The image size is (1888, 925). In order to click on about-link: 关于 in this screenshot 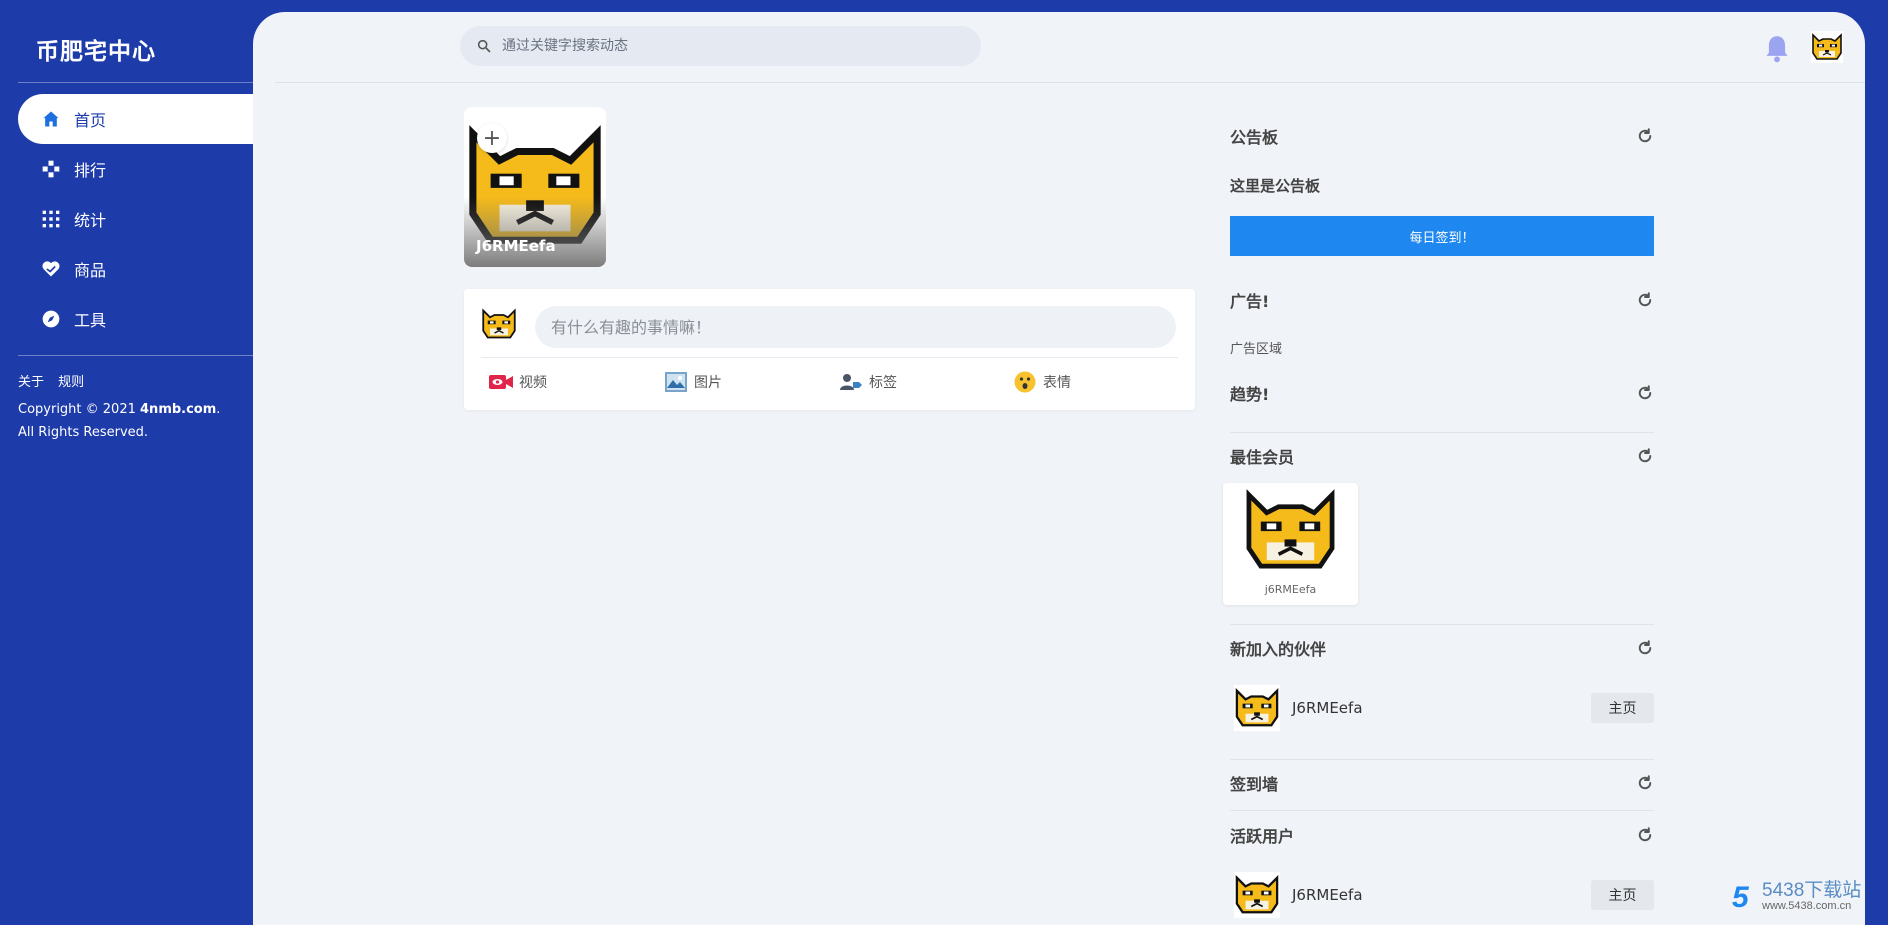, I will do `click(31, 382)`.